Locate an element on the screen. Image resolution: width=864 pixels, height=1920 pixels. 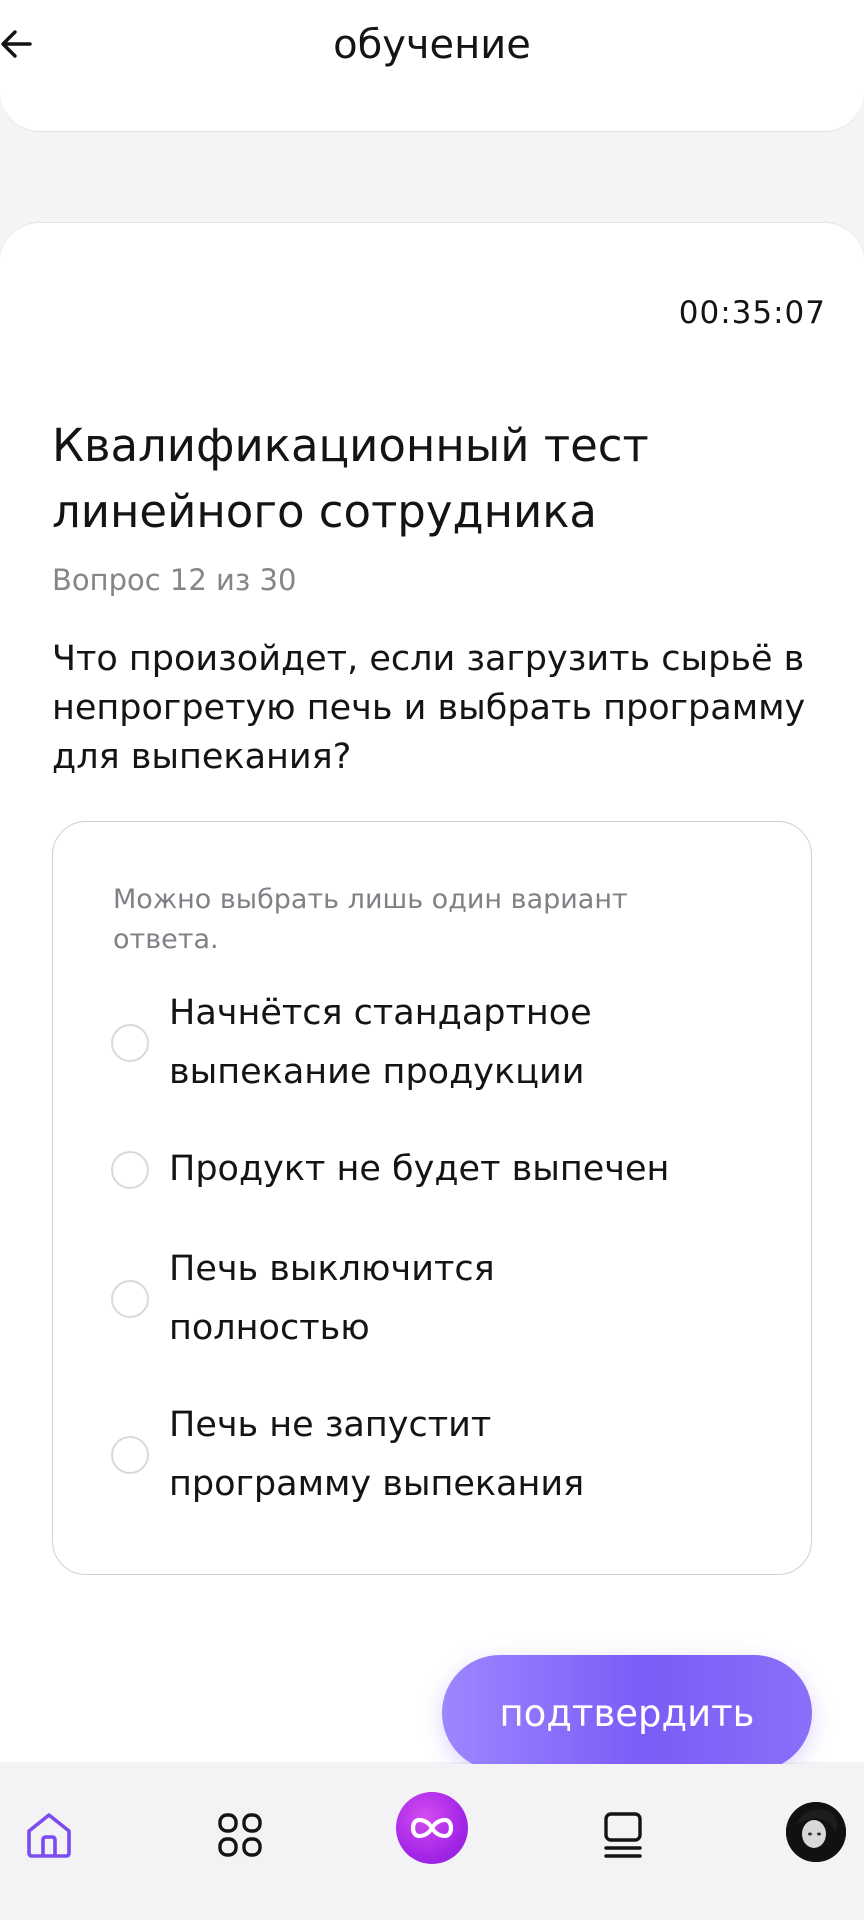
nav-home is located at coordinates (49, 1835).